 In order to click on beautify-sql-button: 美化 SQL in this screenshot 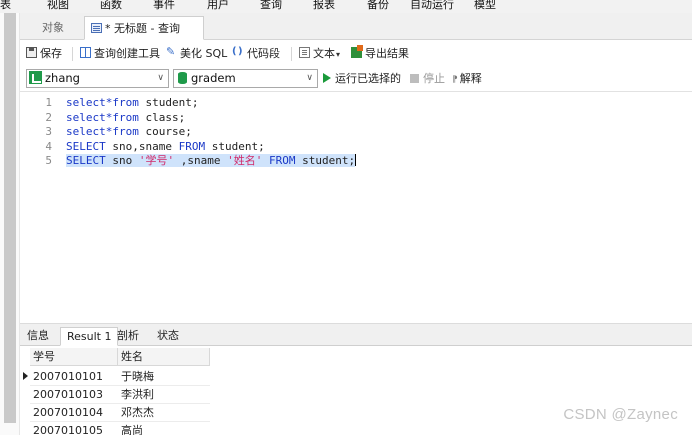, I will do `click(197, 53)`.